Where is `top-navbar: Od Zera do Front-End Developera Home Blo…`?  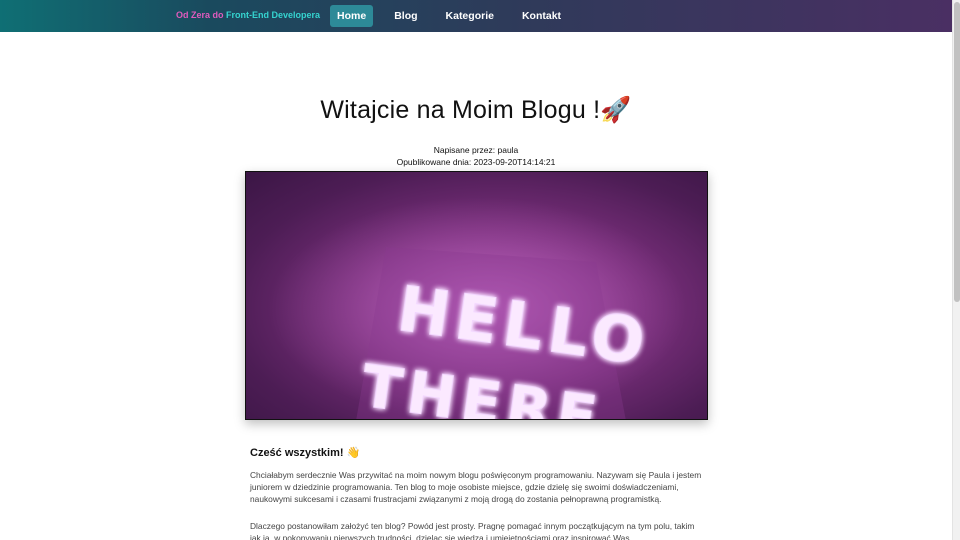 top-navbar: Od Zera do Front-End Developera Home Blo… is located at coordinates (476, 16).